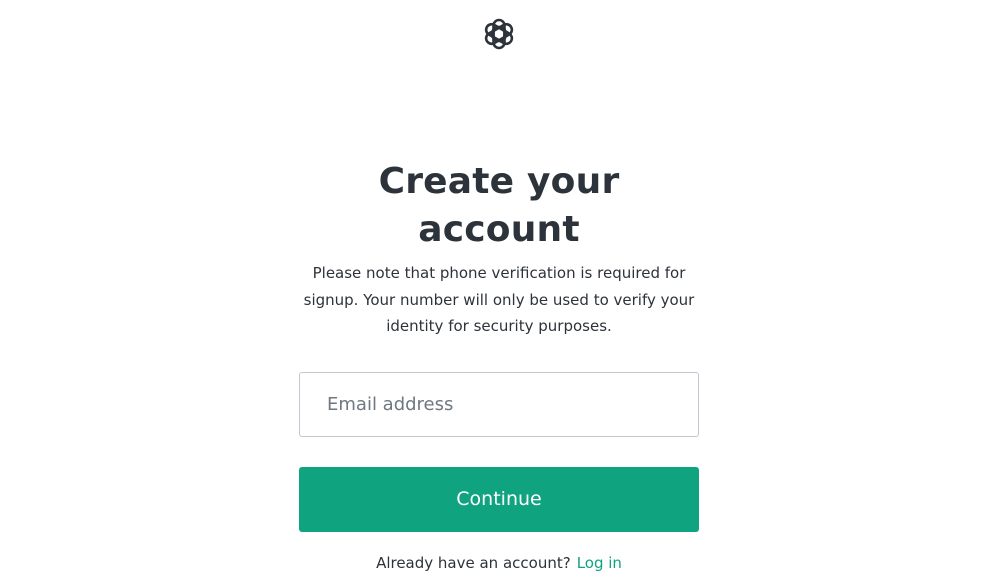 This screenshot has height=572, width=1003. What do you see at coordinates (599, 563) in the screenshot?
I see `login-link: Log in` at bounding box center [599, 563].